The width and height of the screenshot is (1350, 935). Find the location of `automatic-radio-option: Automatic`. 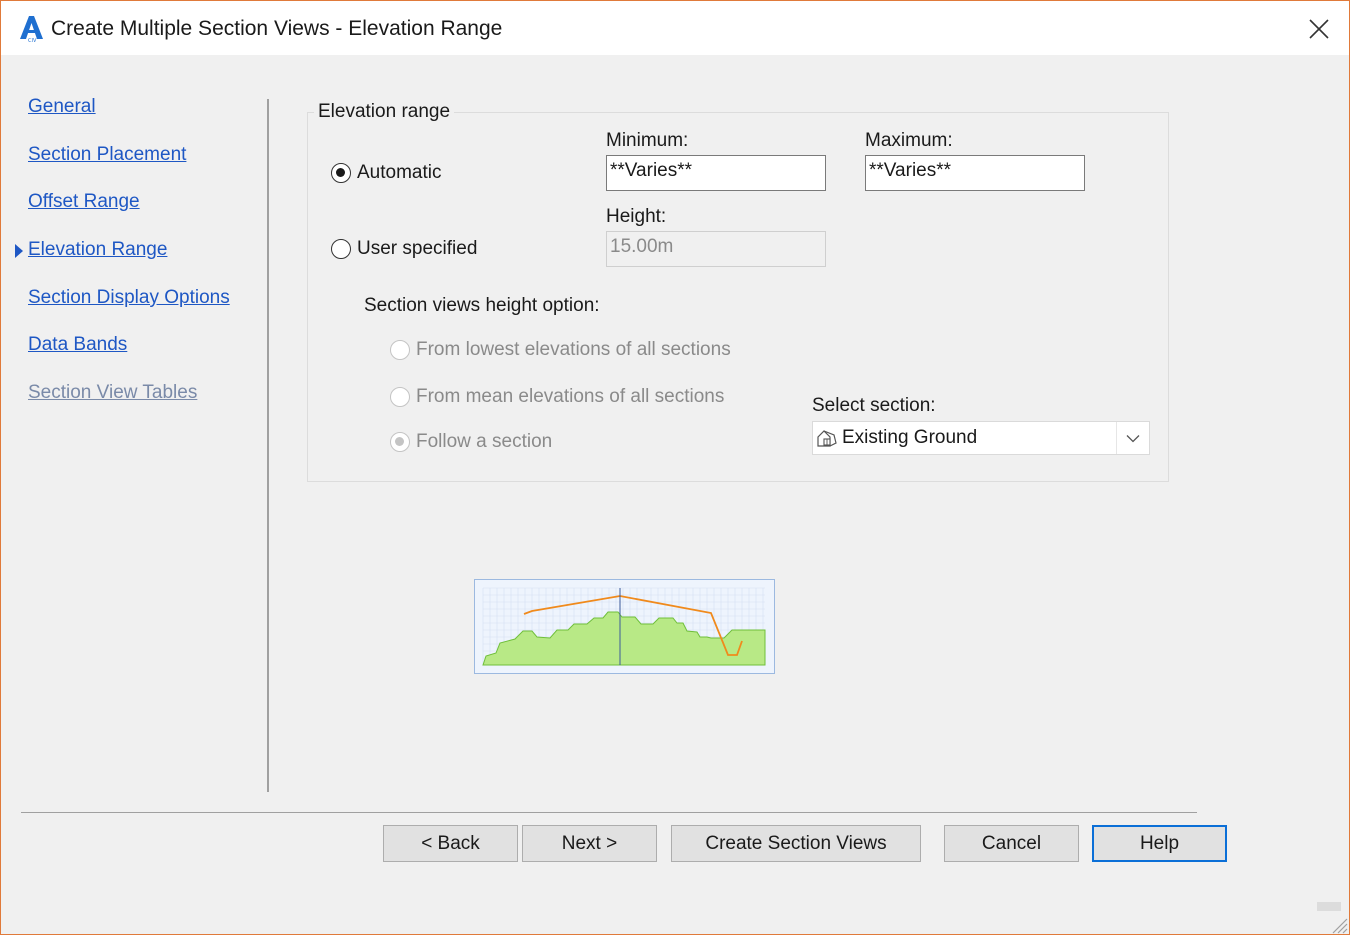

automatic-radio-option: Automatic is located at coordinates (386, 173).